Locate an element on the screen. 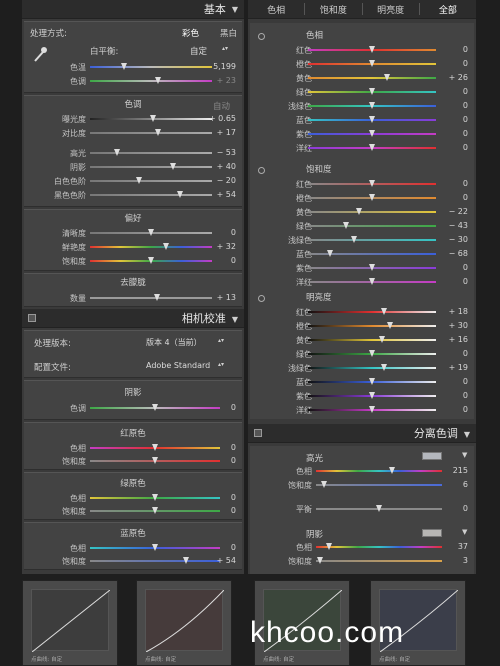 This screenshot has width=500, height=666. hue-slider is located at coordinates (372, 78).